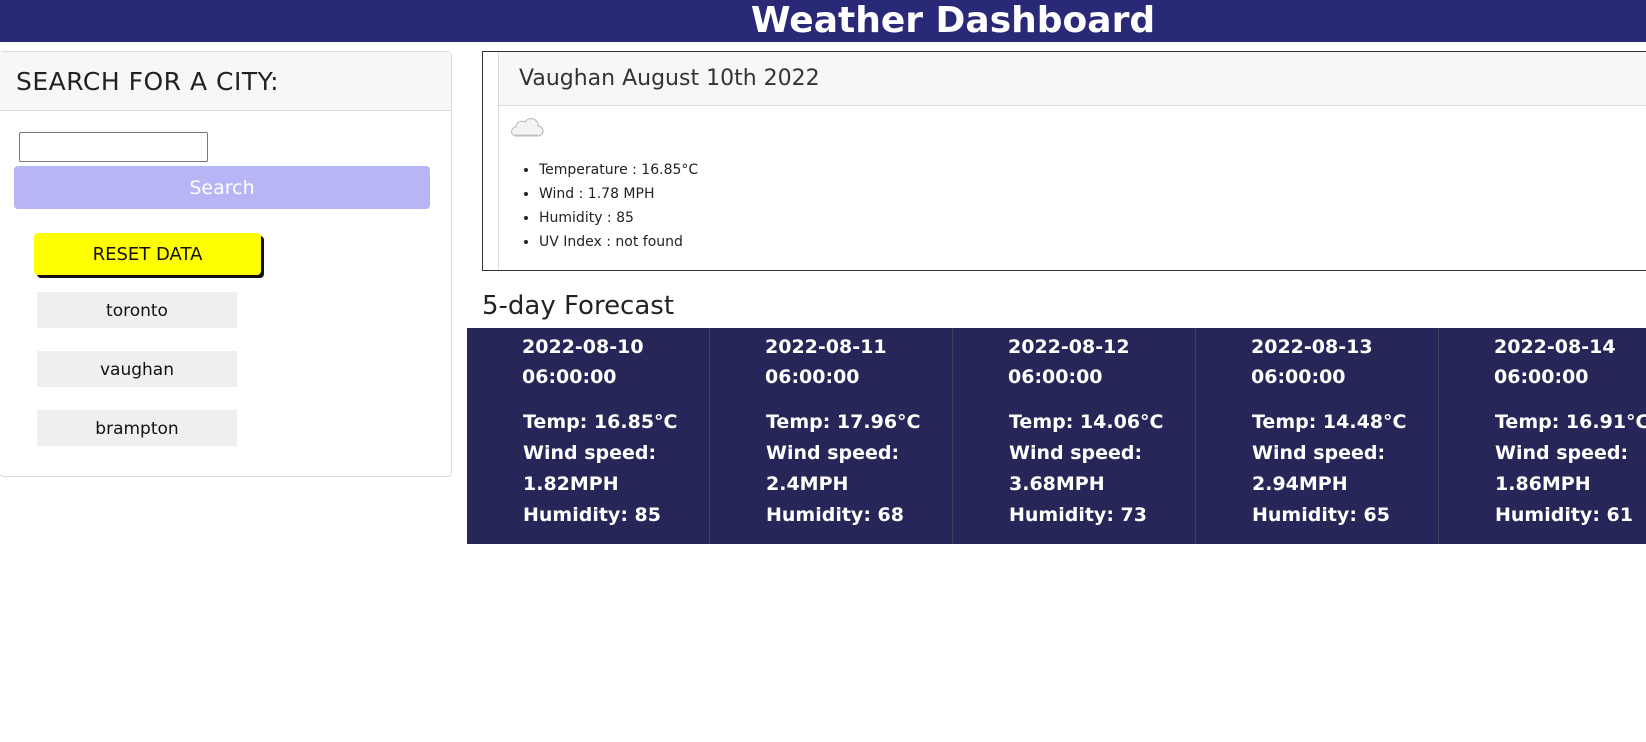 This screenshot has width=1646, height=742. What do you see at coordinates (669, 78) in the screenshot?
I see `current-city-date: Vaughan August 10th 2022` at bounding box center [669, 78].